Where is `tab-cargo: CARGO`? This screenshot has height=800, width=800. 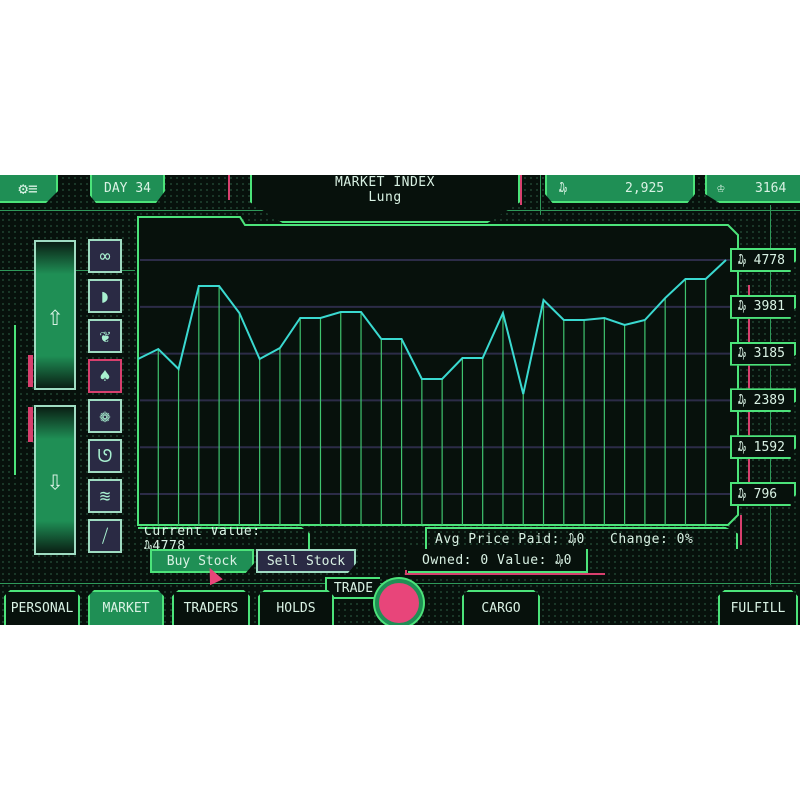
tab-cargo: CARGO is located at coordinates (501, 607).